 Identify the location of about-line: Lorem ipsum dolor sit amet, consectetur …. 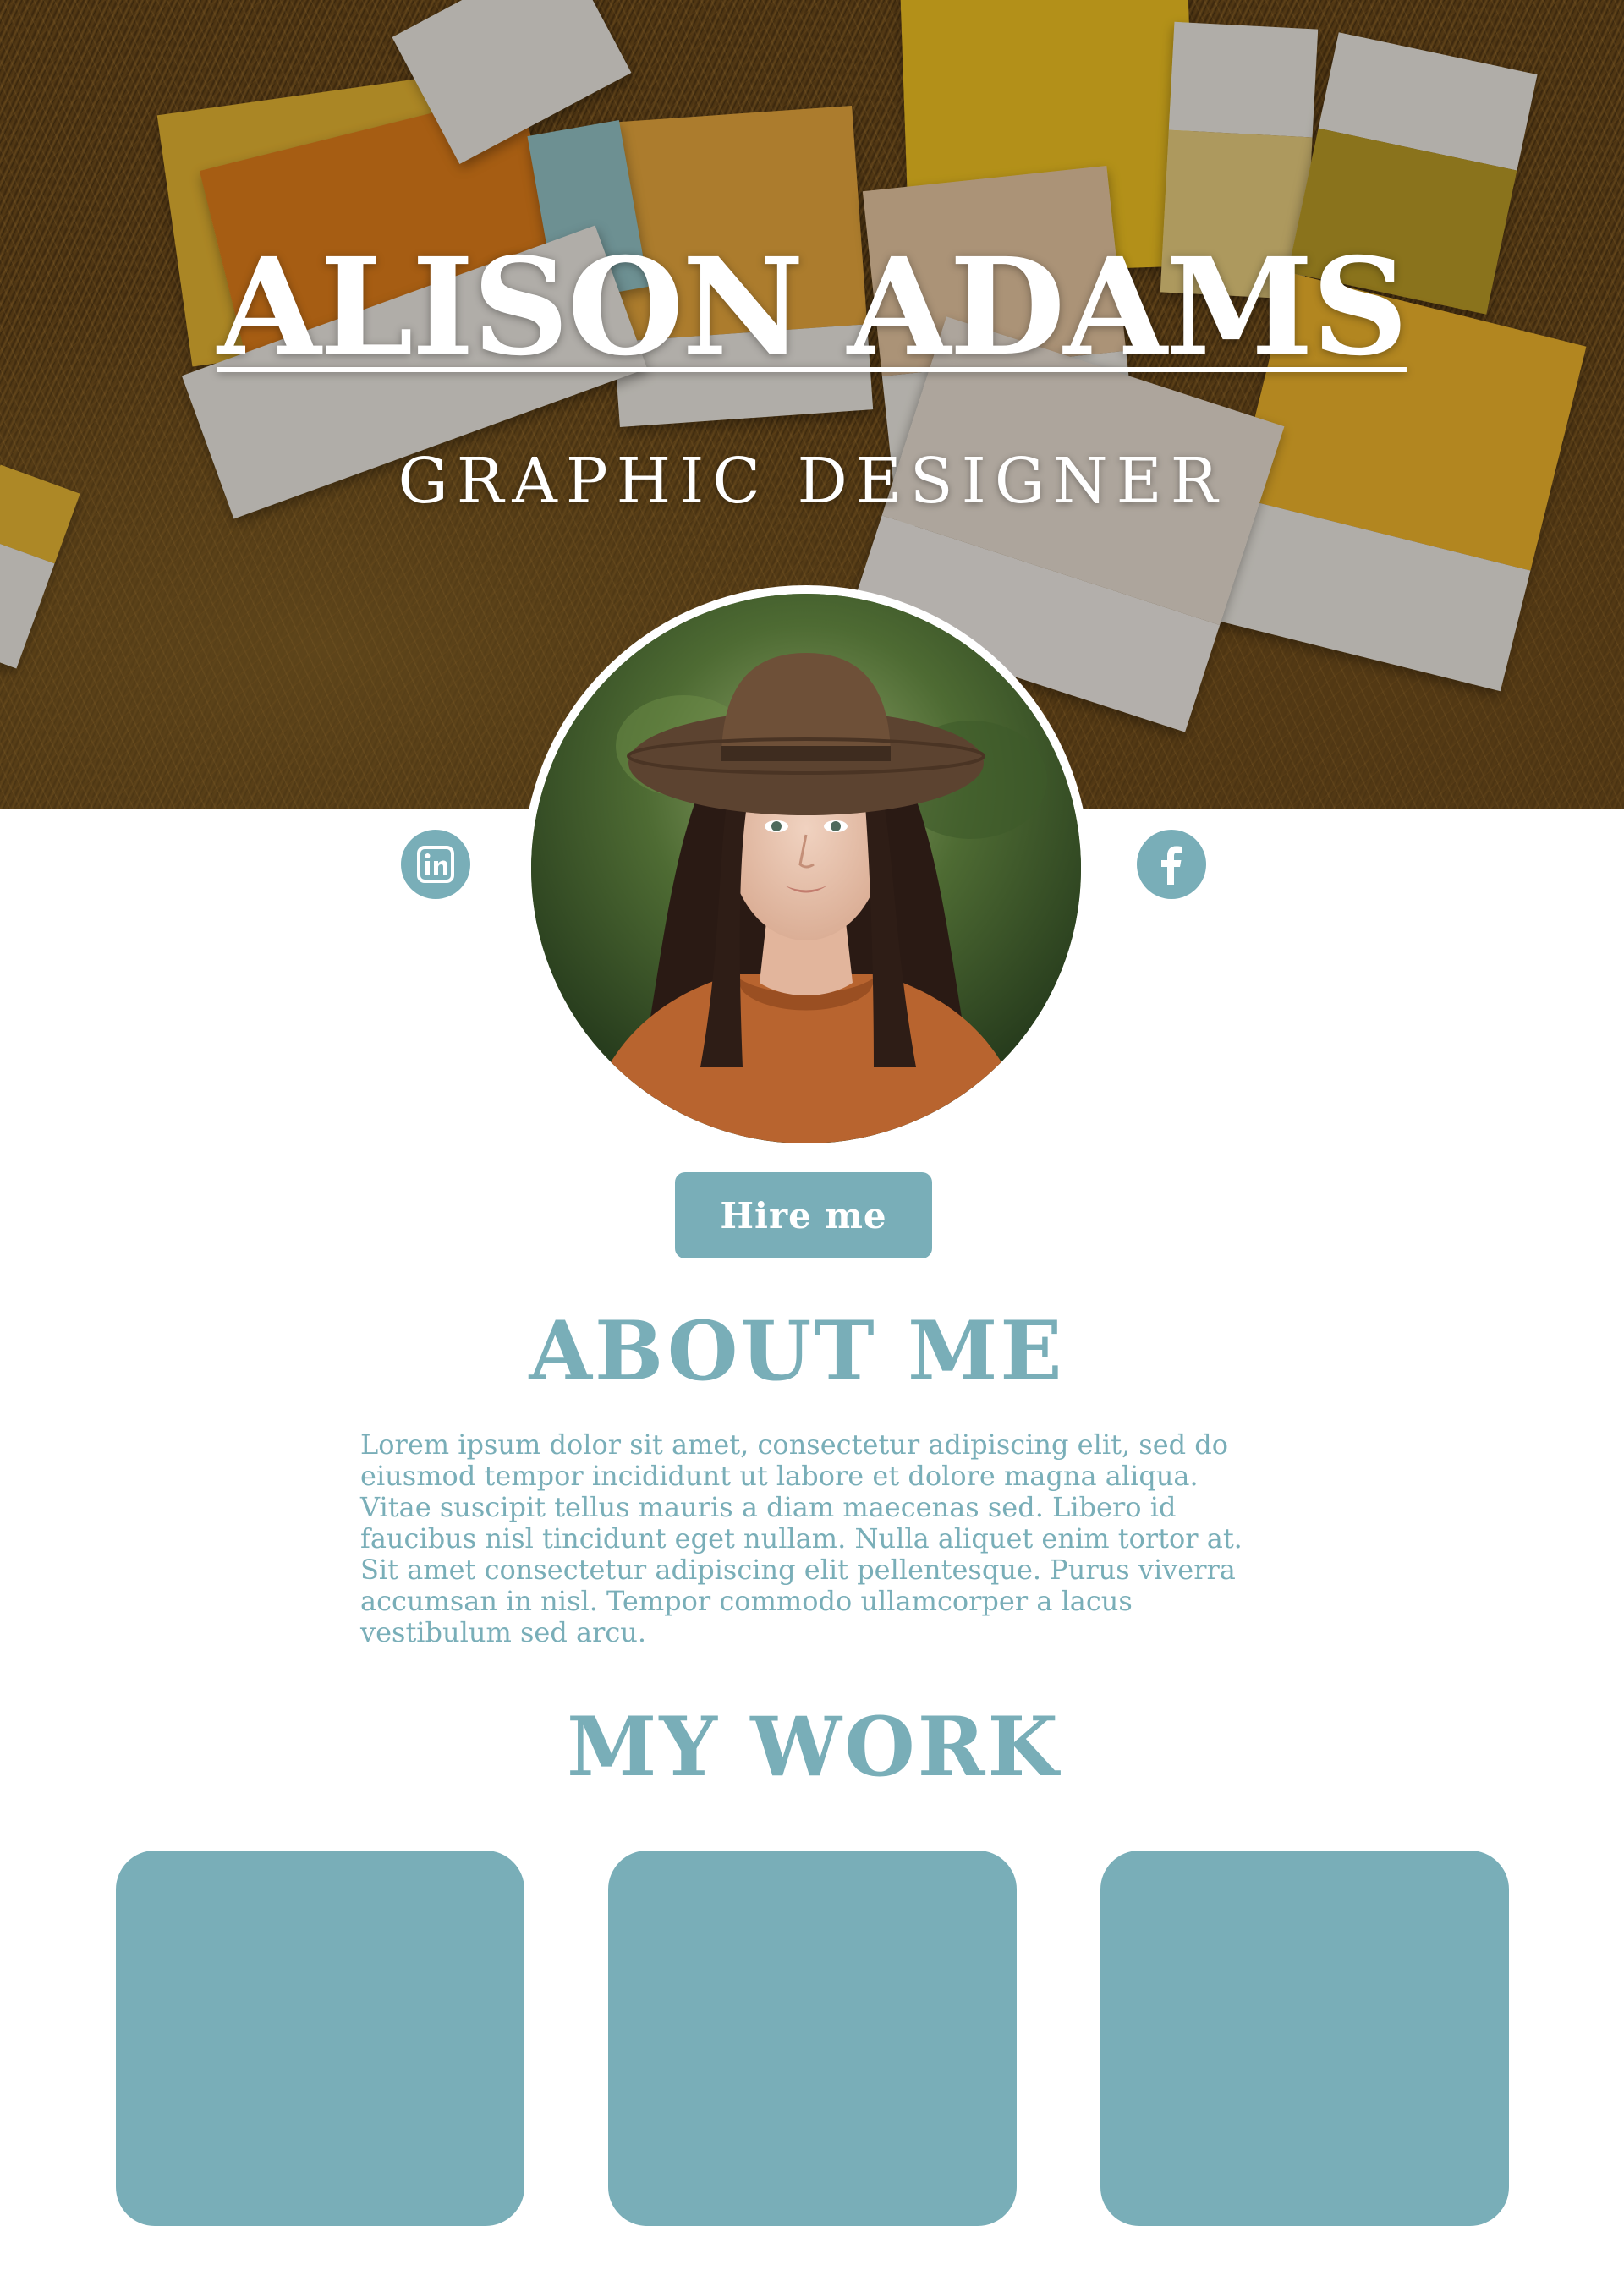
(794, 1444).